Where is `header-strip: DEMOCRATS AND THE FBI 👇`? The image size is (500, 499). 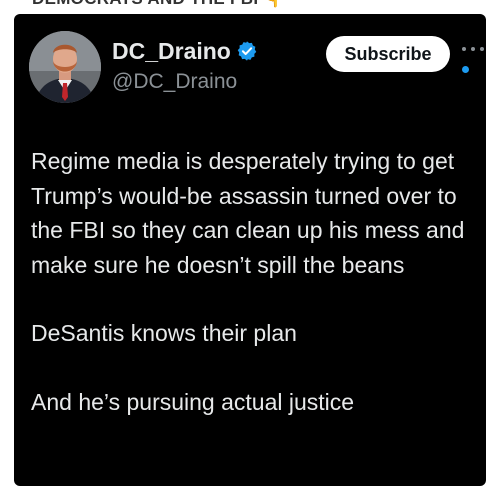 header-strip: DEMOCRATS AND THE FBI 👇 is located at coordinates (250, 7).